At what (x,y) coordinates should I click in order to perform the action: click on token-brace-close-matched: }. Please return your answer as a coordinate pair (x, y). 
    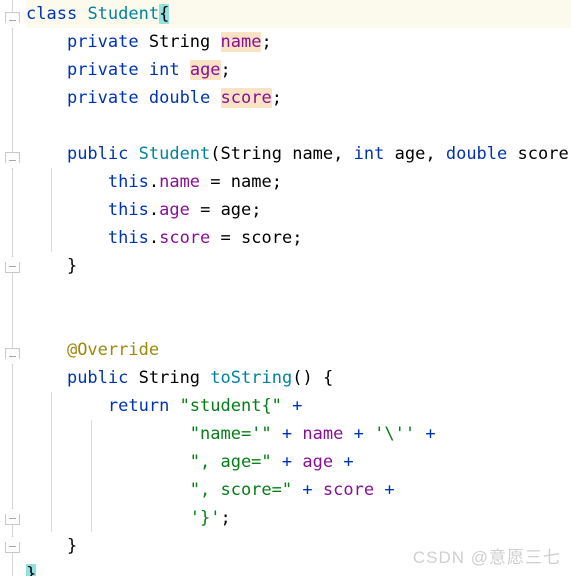
    Looking at the image, I should click on (31, 570).